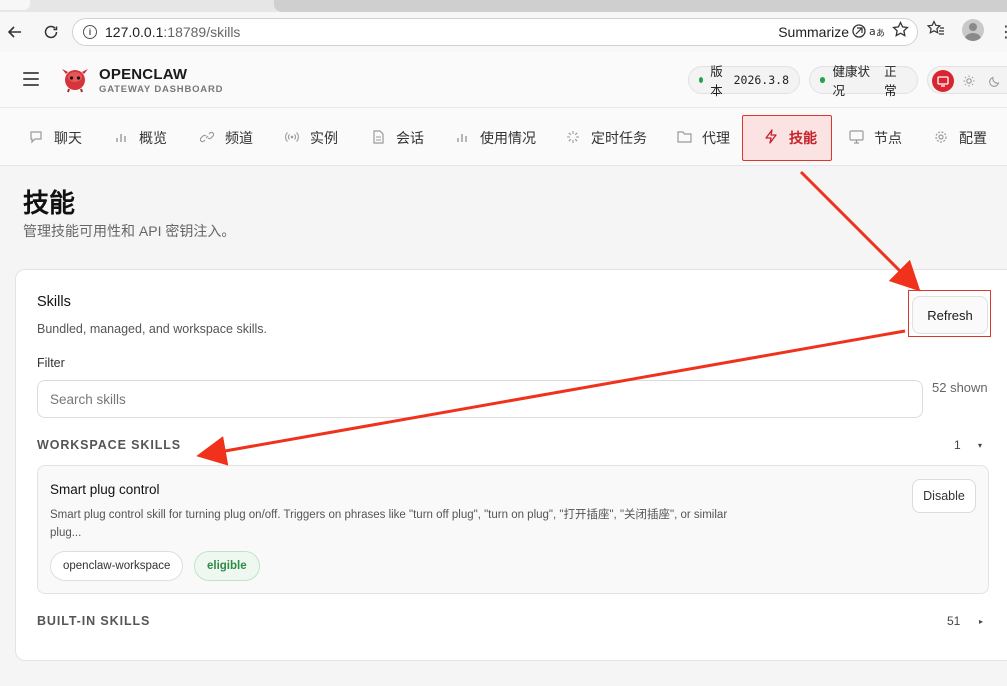 The width and height of the screenshot is (1007, 686). Describe the element at coordinates (761, 80) in the screenshot. I see `version-value: 2026.3.8` at that location.